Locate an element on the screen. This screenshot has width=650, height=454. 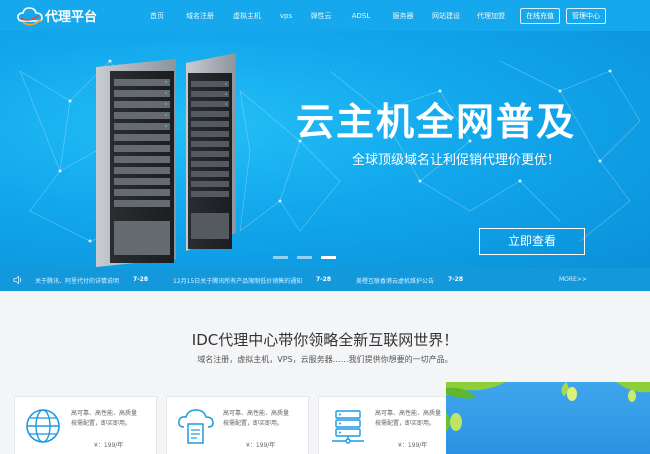
intro-subtitle: 域名注册，虚拟主机，VPS，云服务器……我们提供你想要的一切产品。 is located at coordinates (325, 359).